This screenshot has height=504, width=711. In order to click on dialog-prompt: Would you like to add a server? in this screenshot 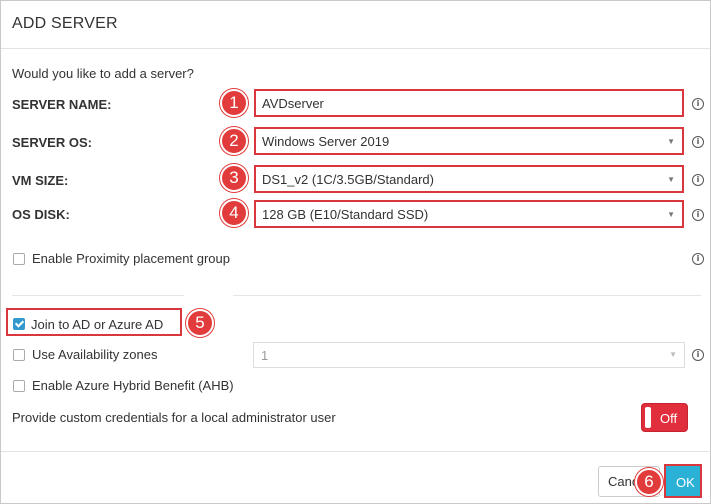, I will do `click(103, 73)`.